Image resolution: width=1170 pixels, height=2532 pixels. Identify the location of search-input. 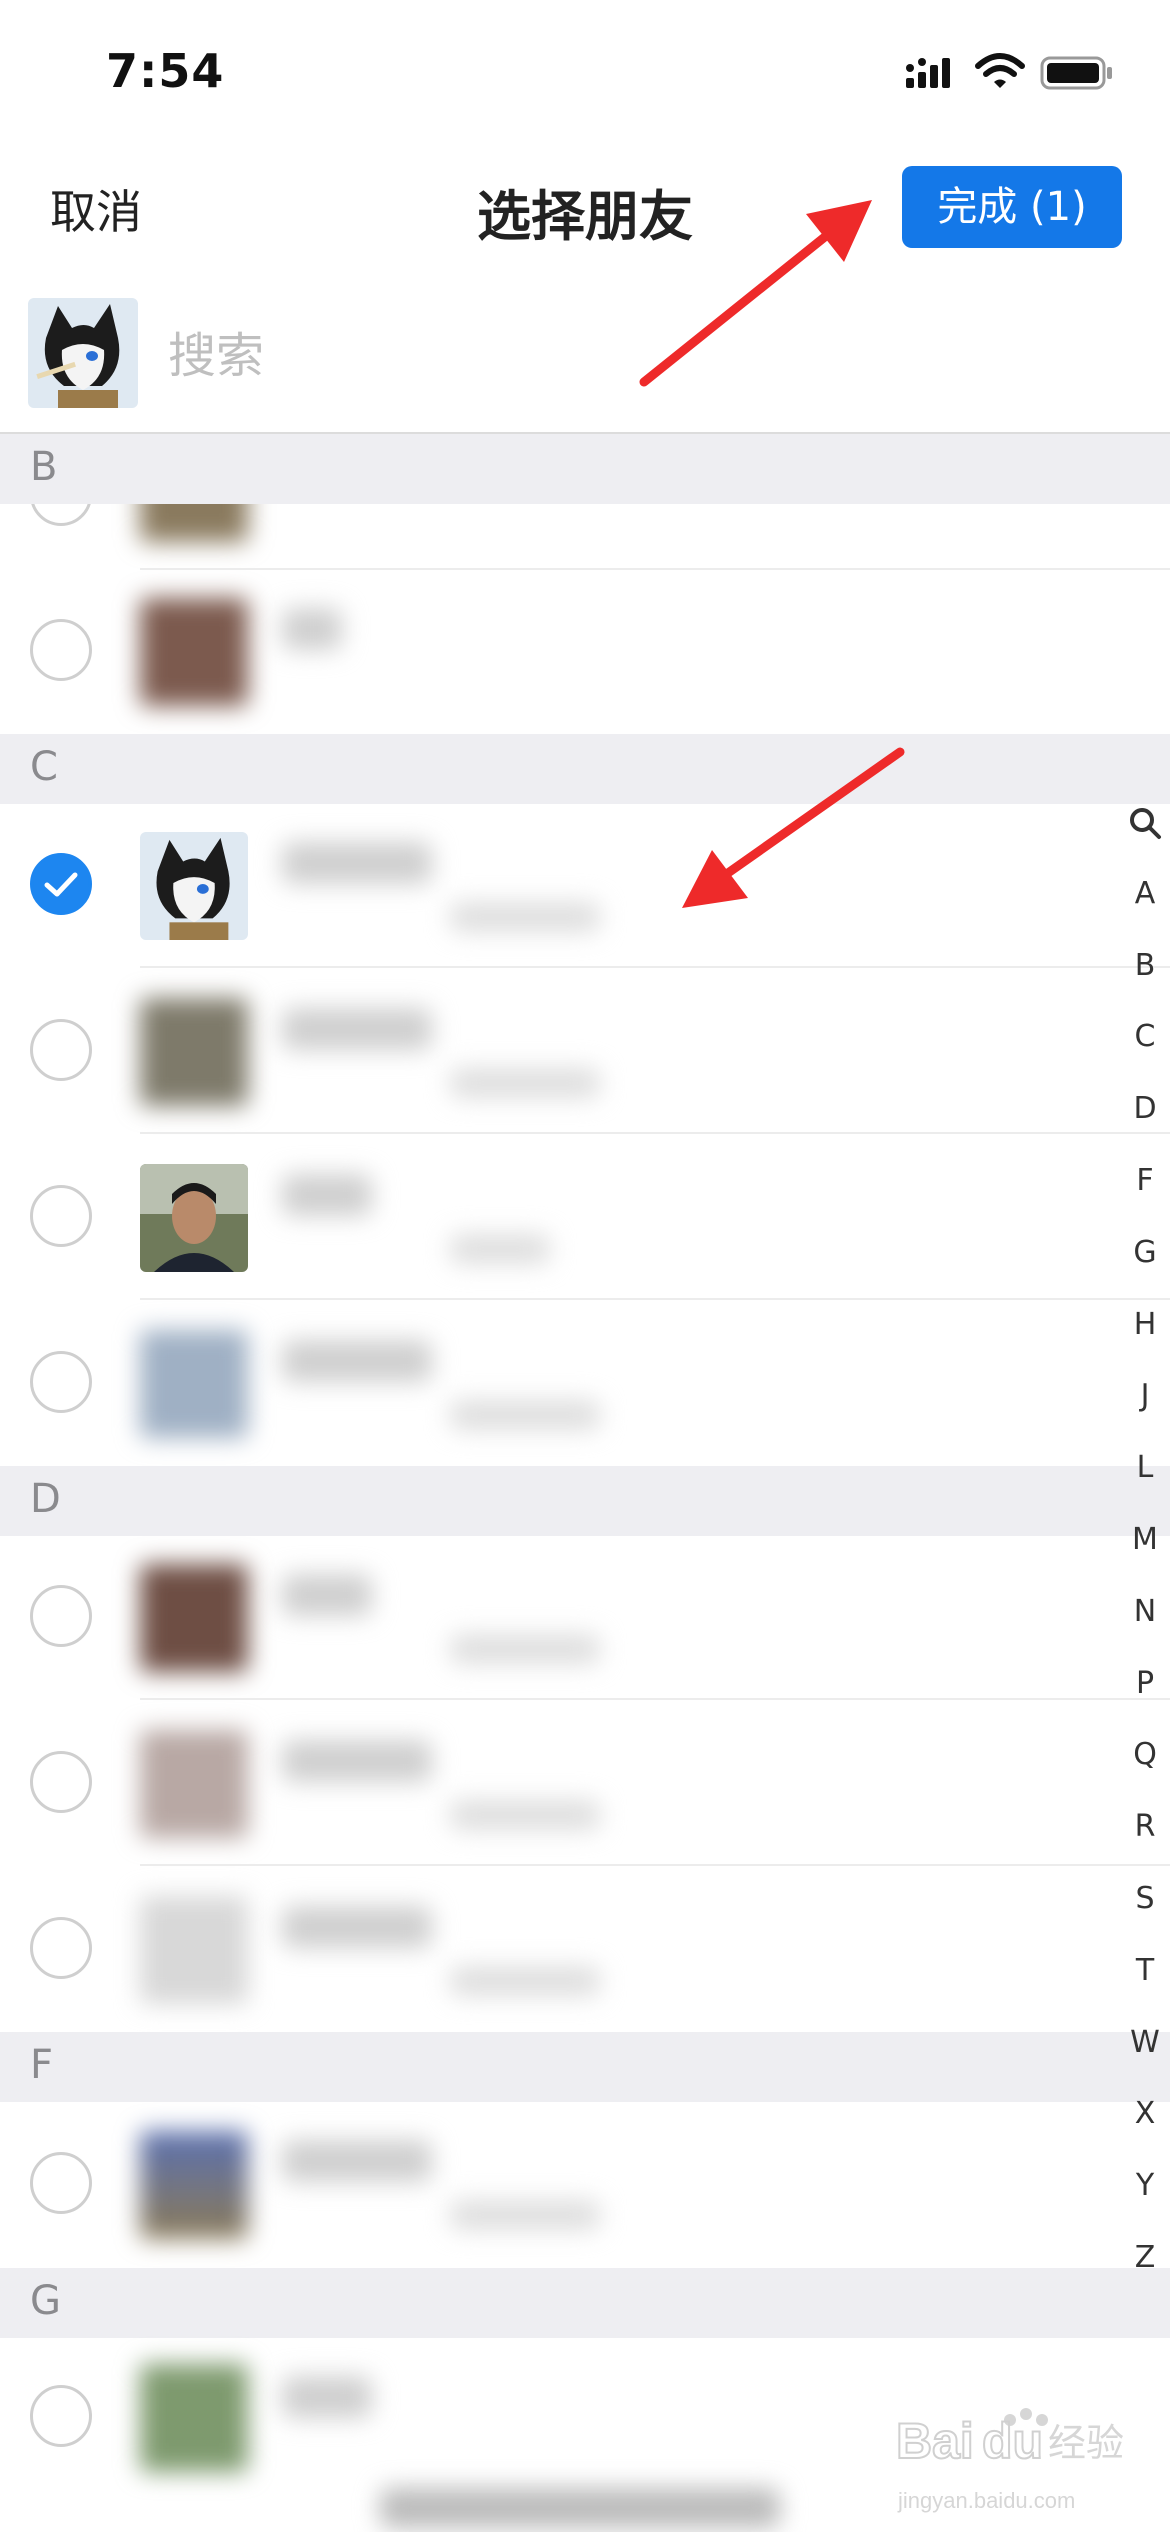
(618, 356).